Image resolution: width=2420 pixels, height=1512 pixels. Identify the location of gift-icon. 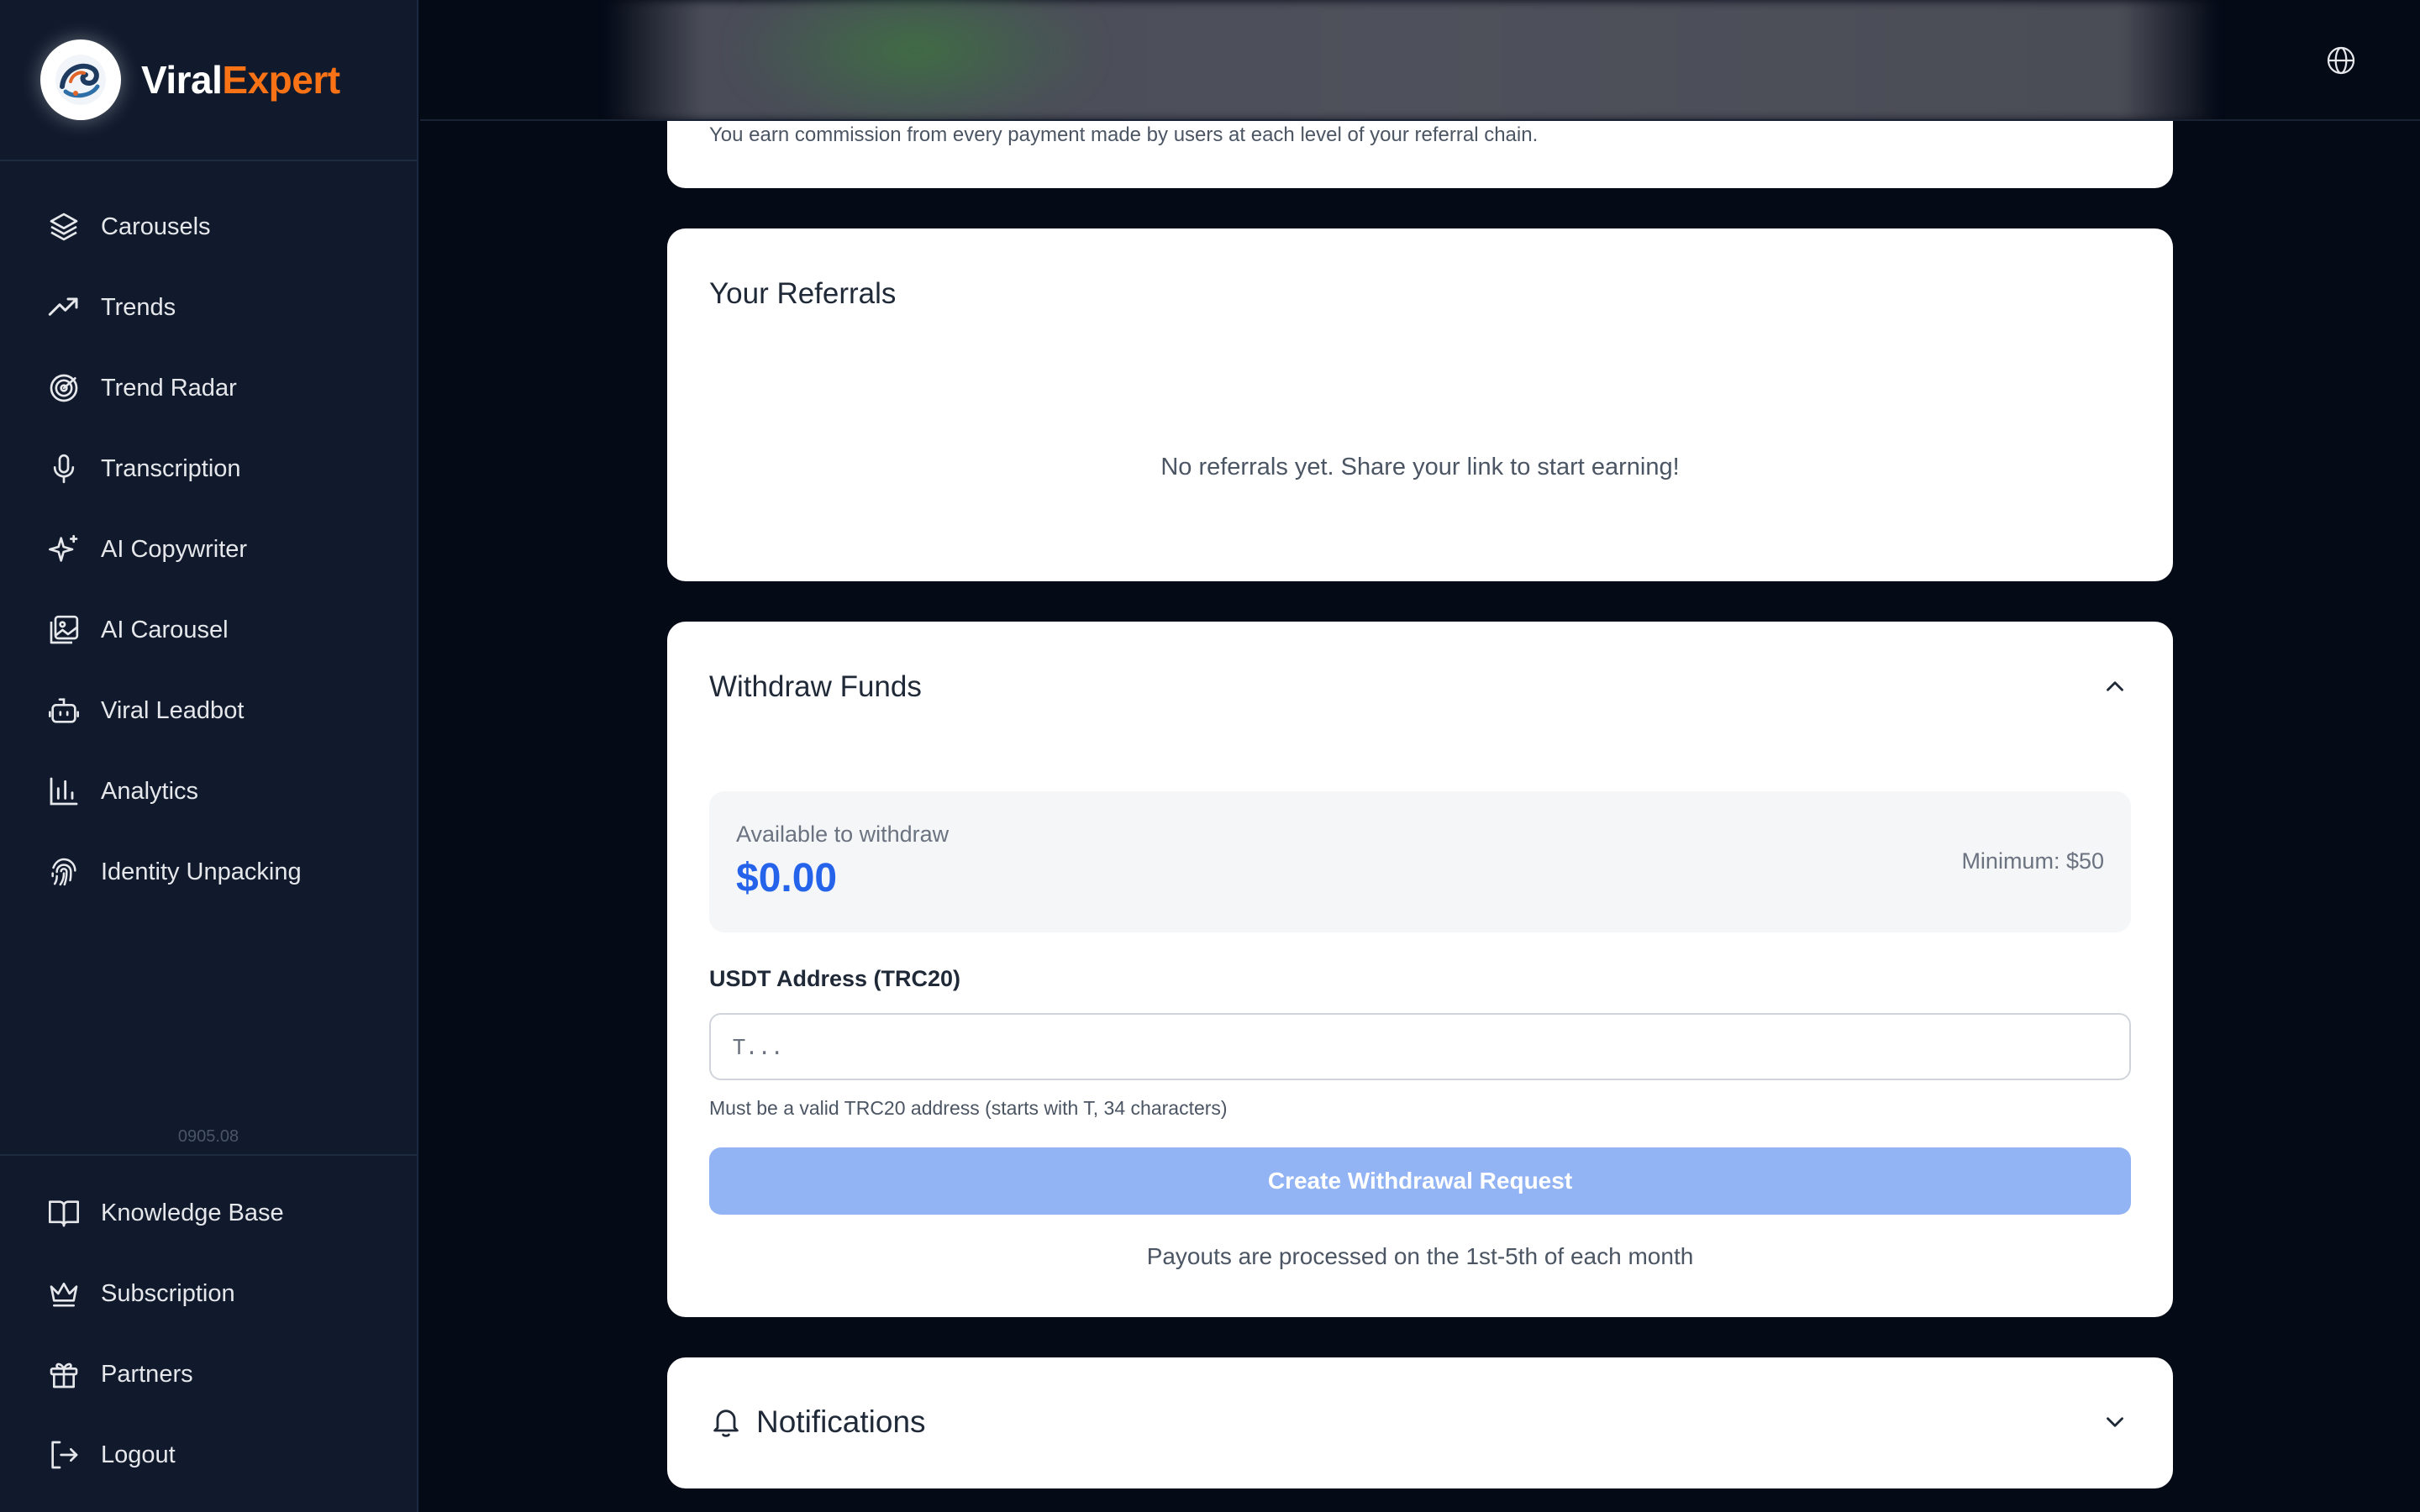
(64, 1375).